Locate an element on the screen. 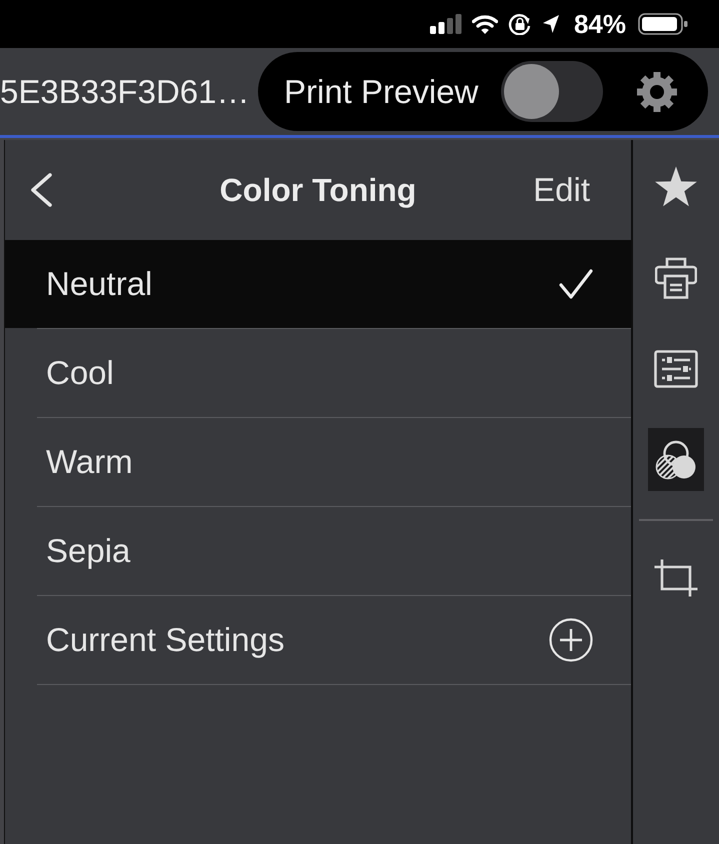  add-preset-row: Current Settings is located at coordinates (318, 640).